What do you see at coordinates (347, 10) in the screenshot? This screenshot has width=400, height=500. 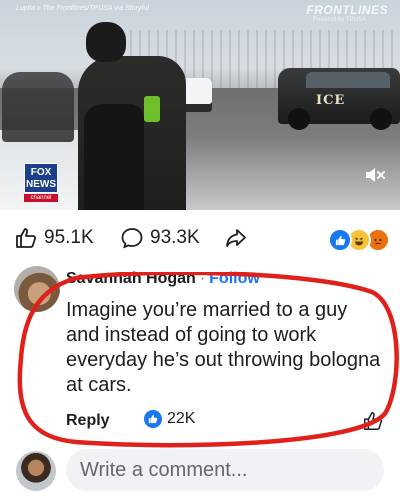 I see `frontlines-watermark: FRONTLINES` at bounding box center [347, 10].